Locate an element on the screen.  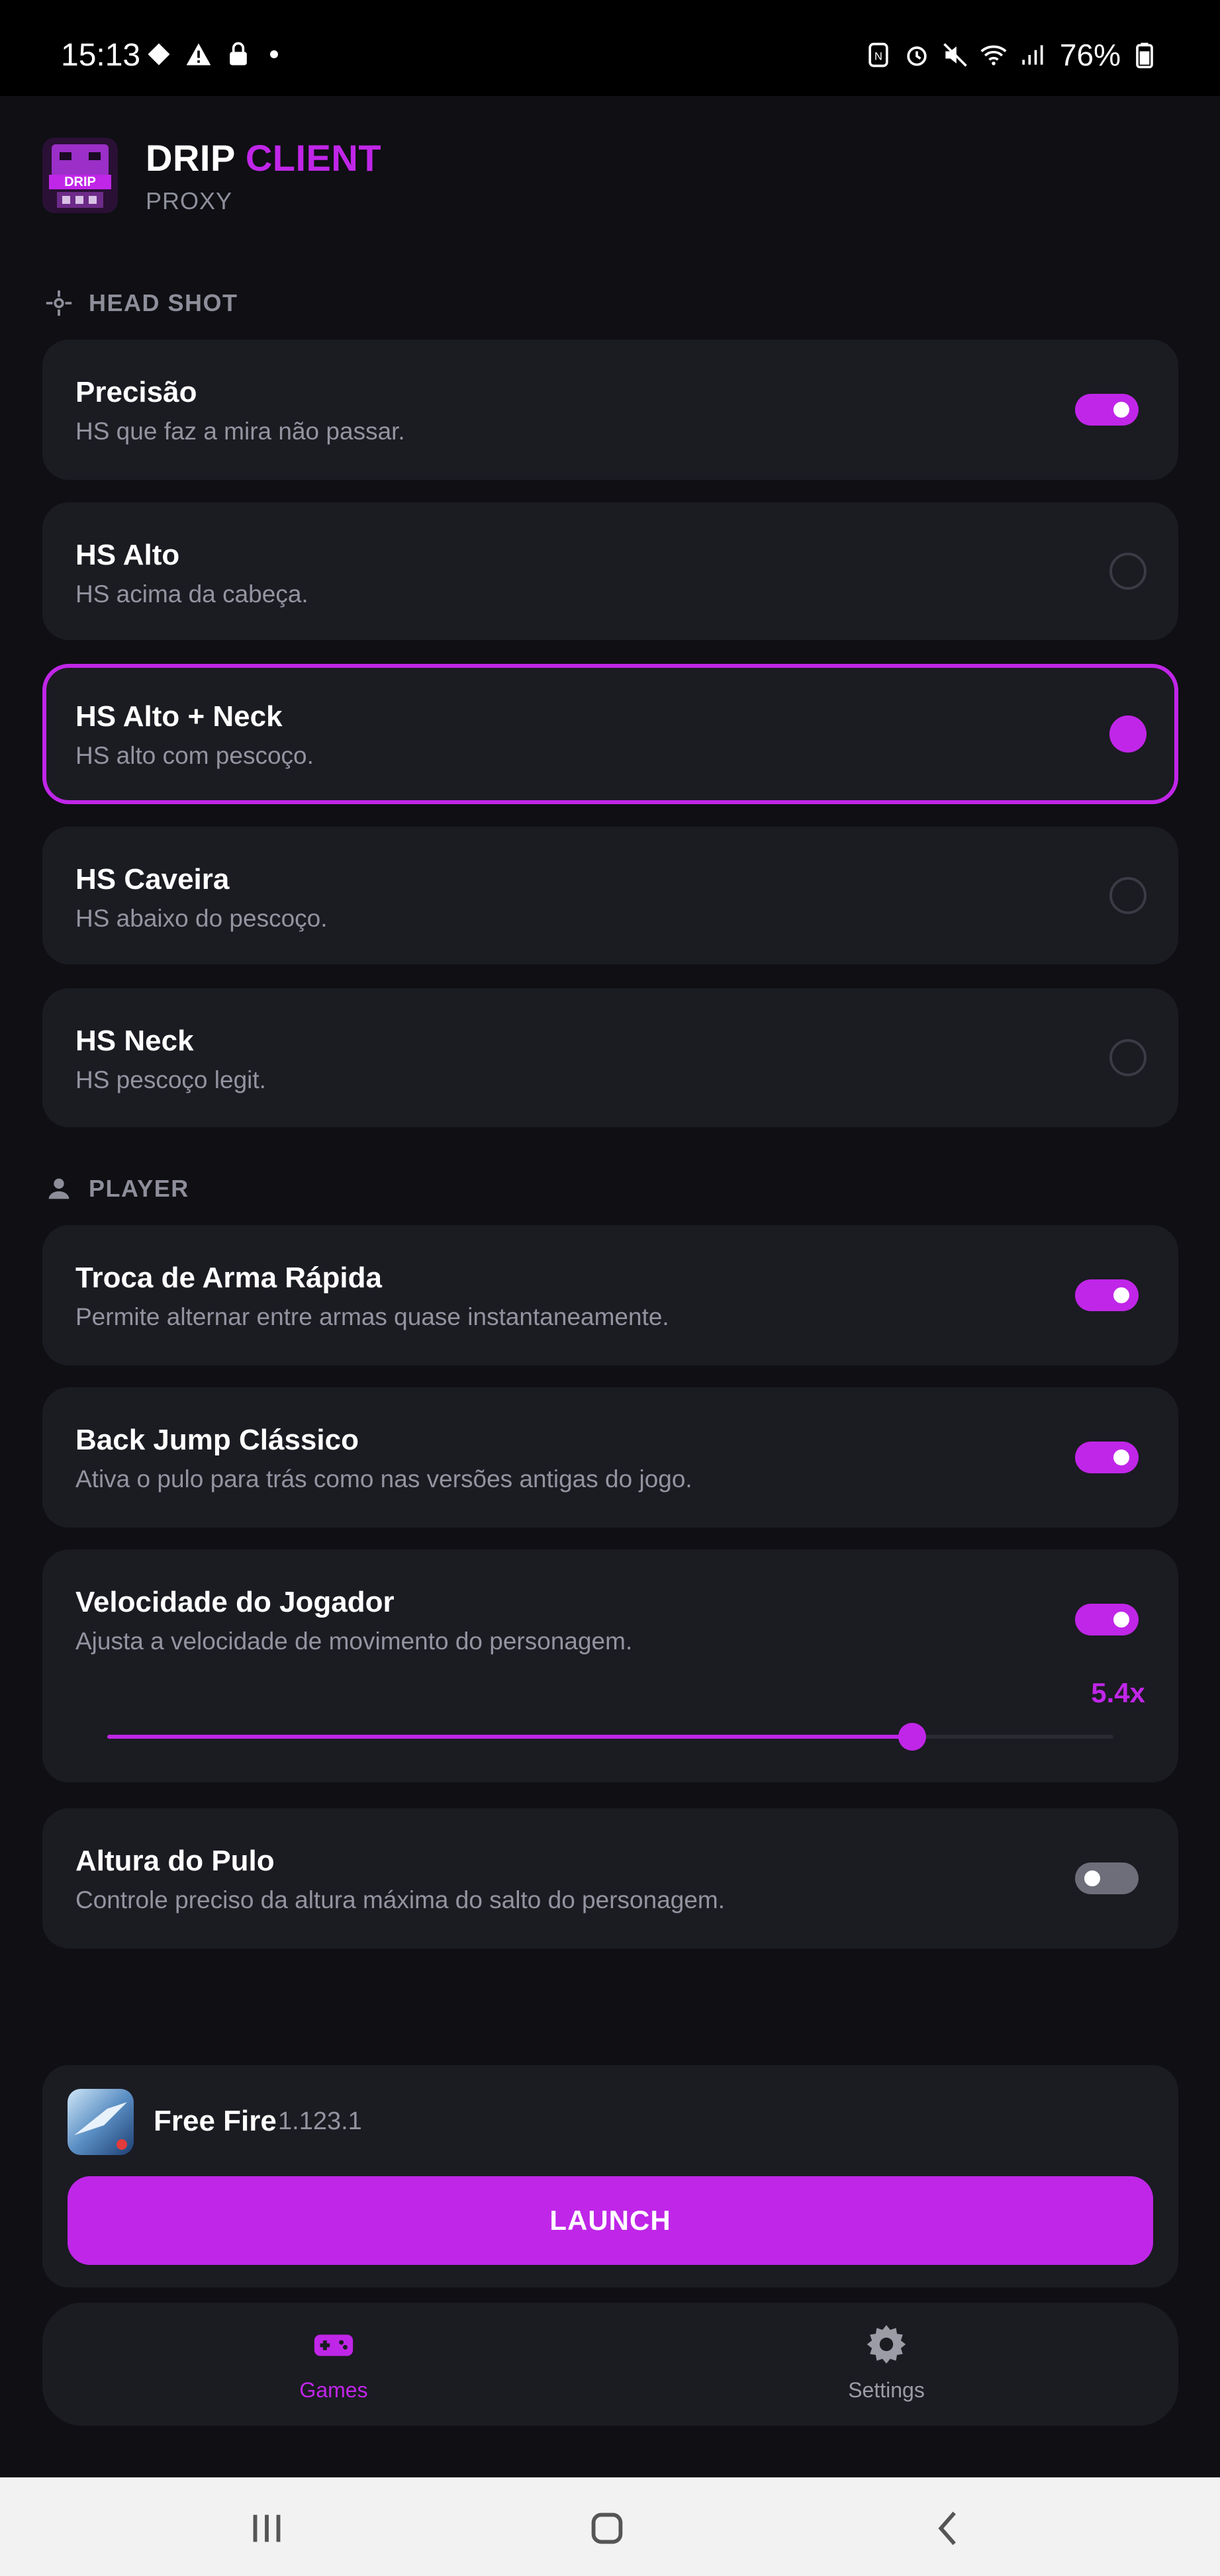
game-launch-card: Free Fire 1.123.1 LAUNCH is located at coordinates (610, 2176).